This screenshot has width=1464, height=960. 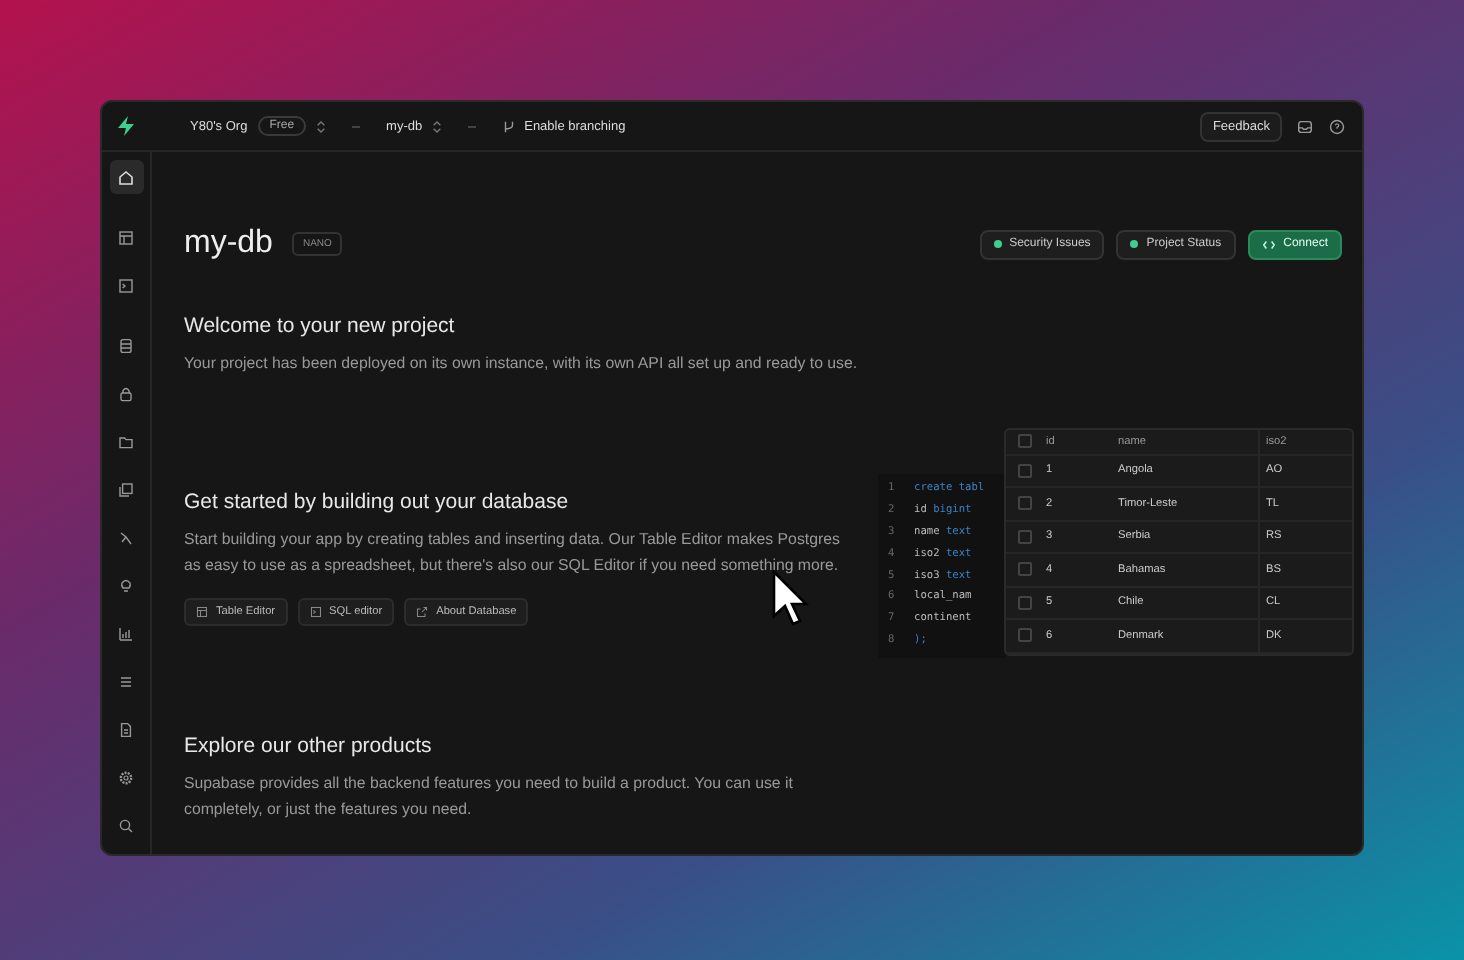 I want to click on terminal-icon, so click(x=315, y=611).